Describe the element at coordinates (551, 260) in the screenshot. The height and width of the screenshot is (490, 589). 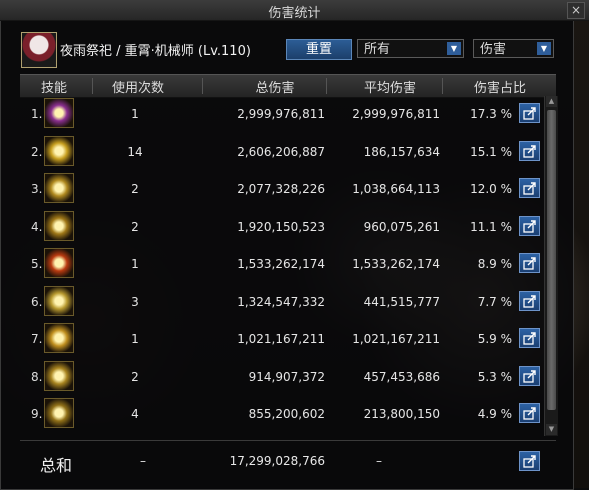
I see `scroll-thumb` at that location.